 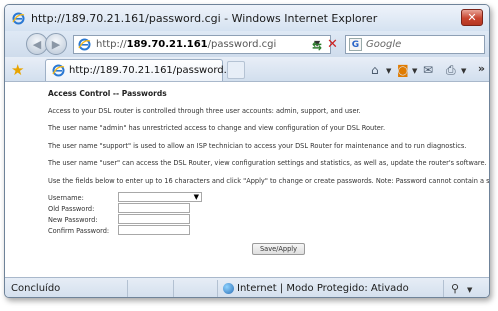 What do you see at coordinates (73, 220) in the screenshot?
I see `new-password-label: New Password:` at bounding box center [73, 220].